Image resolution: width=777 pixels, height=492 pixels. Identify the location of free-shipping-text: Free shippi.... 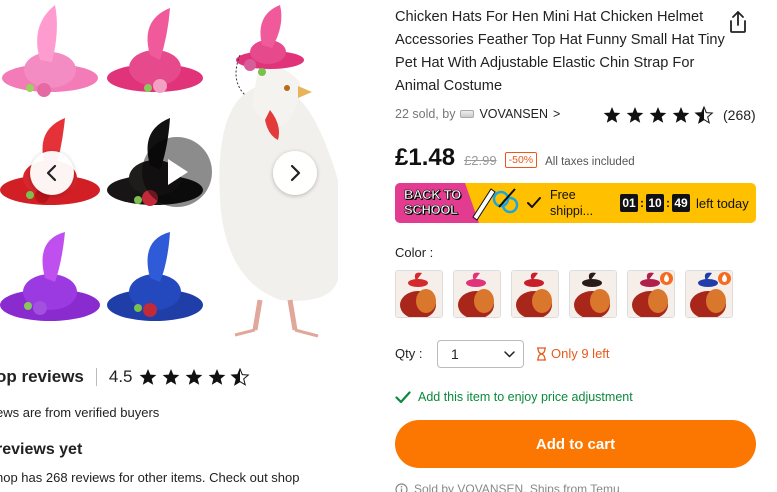
(572, 203).